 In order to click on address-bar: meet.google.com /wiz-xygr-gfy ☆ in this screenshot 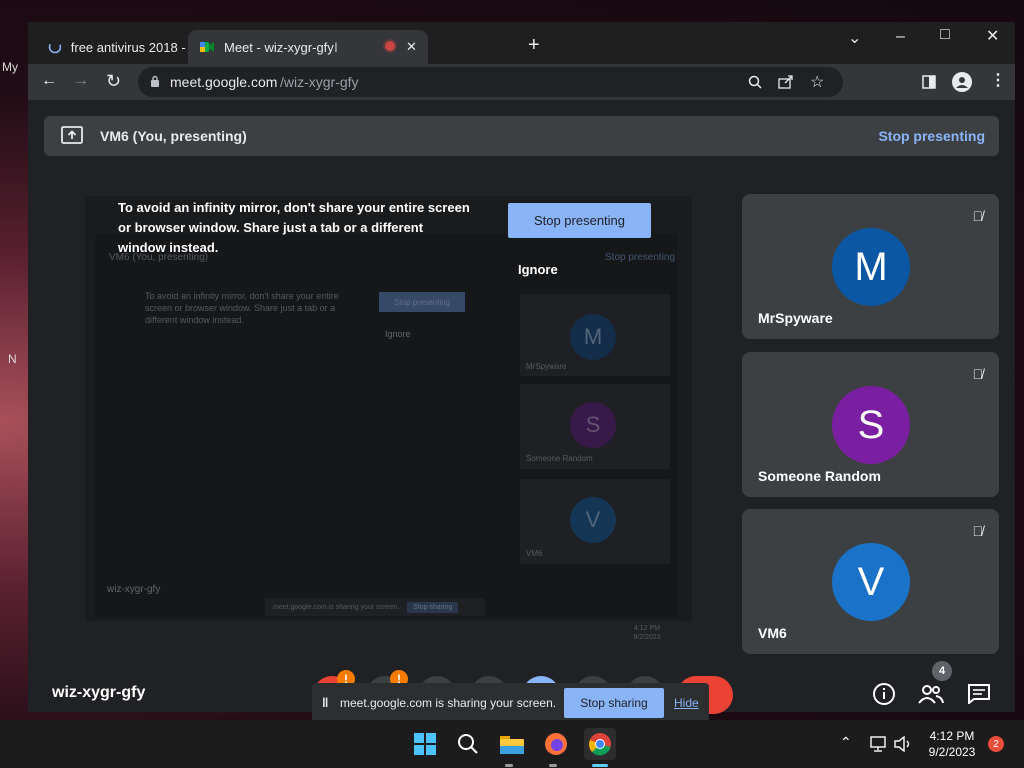, I will do `click(490, 82)`.